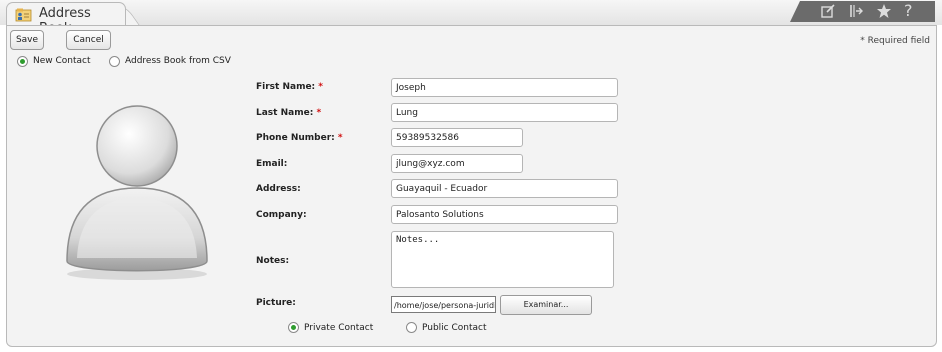  I want to click on radio-private-contact, so click(293, 327).